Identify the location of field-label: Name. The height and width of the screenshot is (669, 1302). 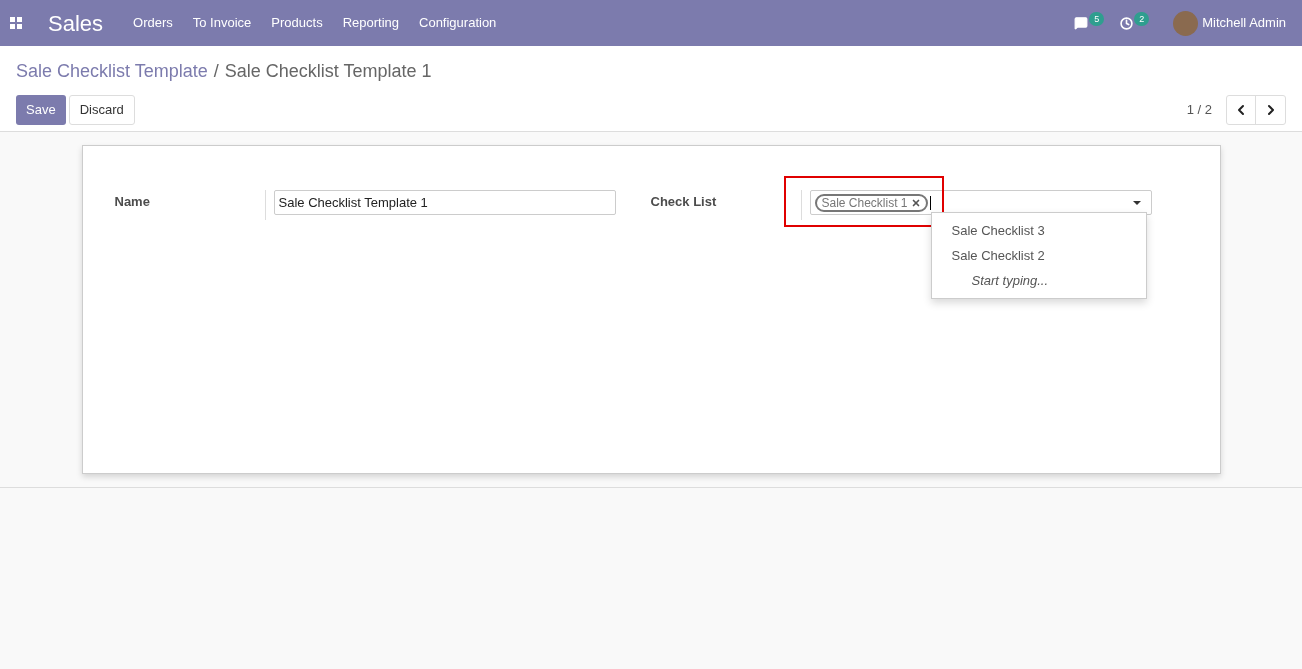
(132, 202).